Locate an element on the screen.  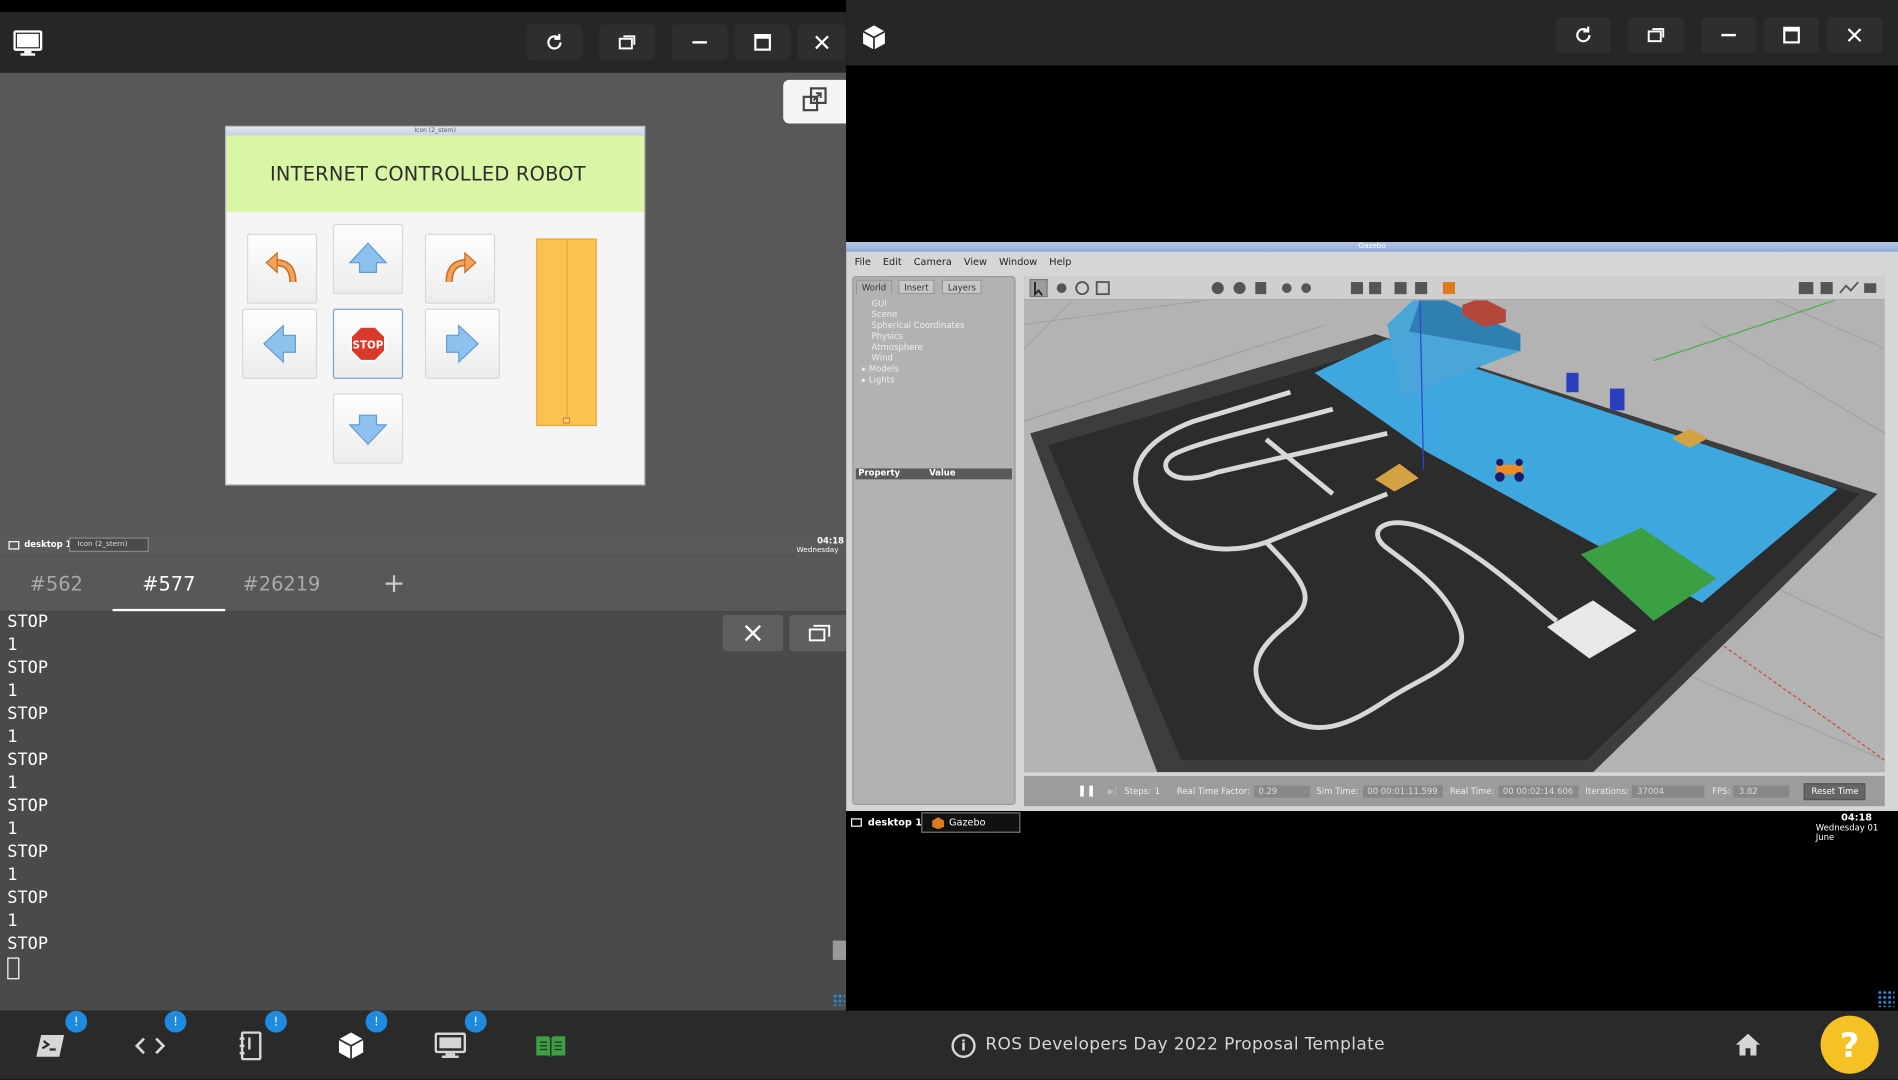
fps-label: FPS: is located at coordinates (1721, 791).